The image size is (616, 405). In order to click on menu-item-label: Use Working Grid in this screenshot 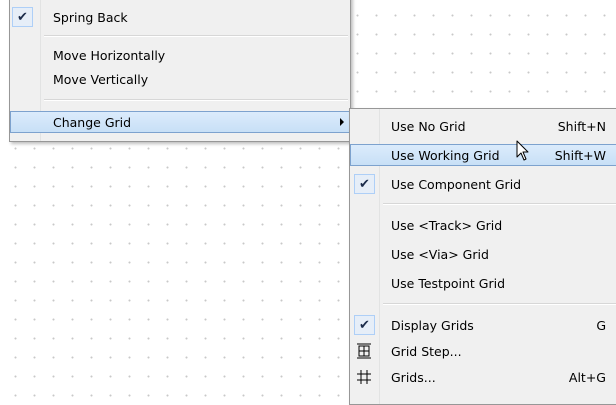, I will do `click(445, 155)`.